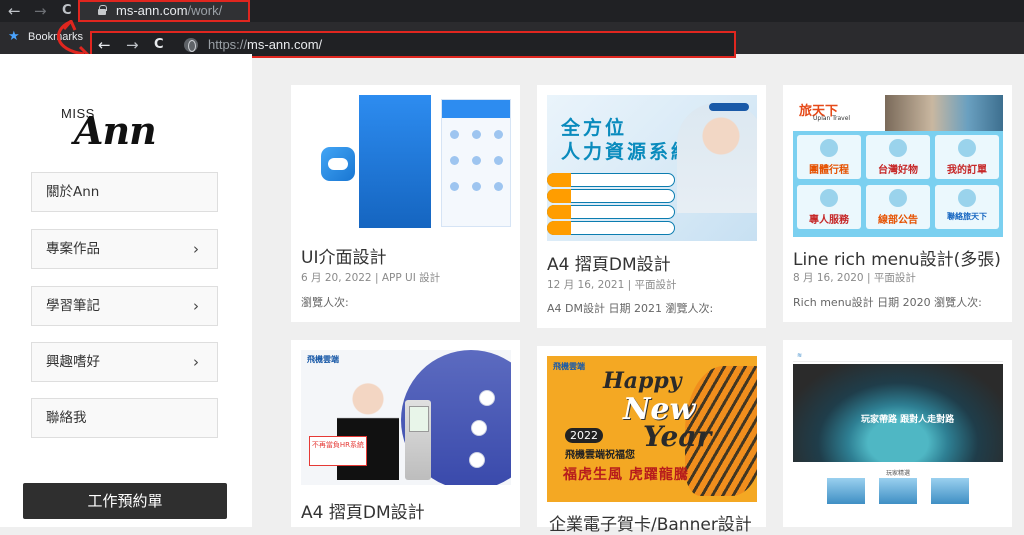  What do you see at coordinates (854, 278) in the screenshot?
I see `card-meta: 8 月 16, 2020 | 平面設計` at bounding box center [854, 278].